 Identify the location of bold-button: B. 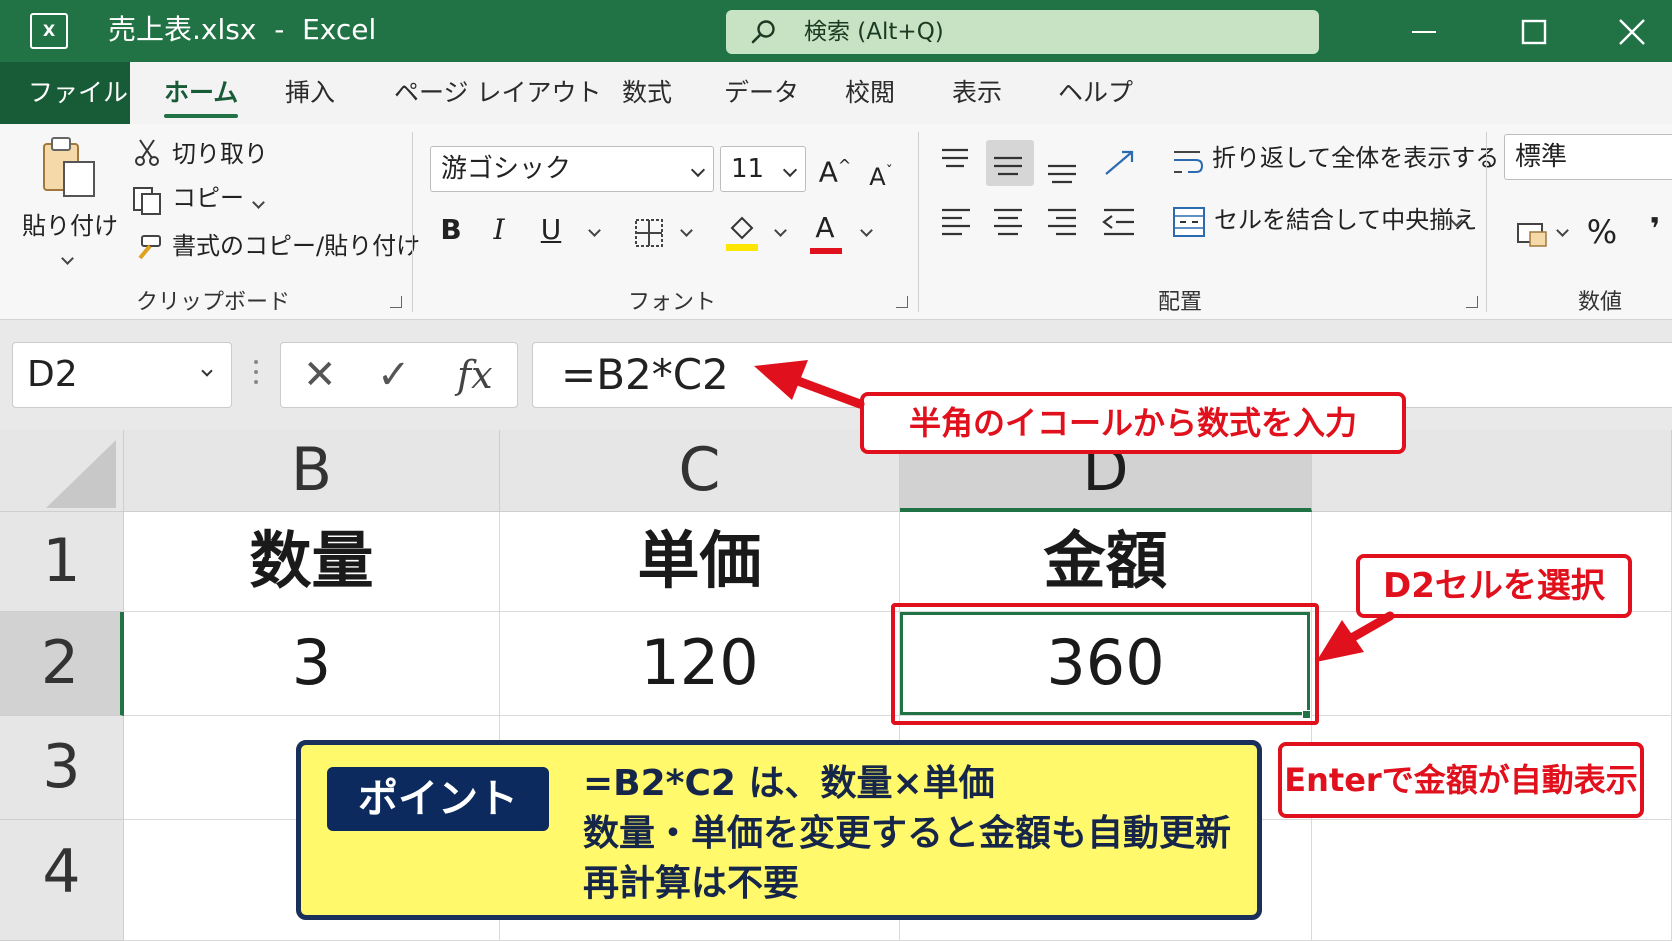
(451, 230).